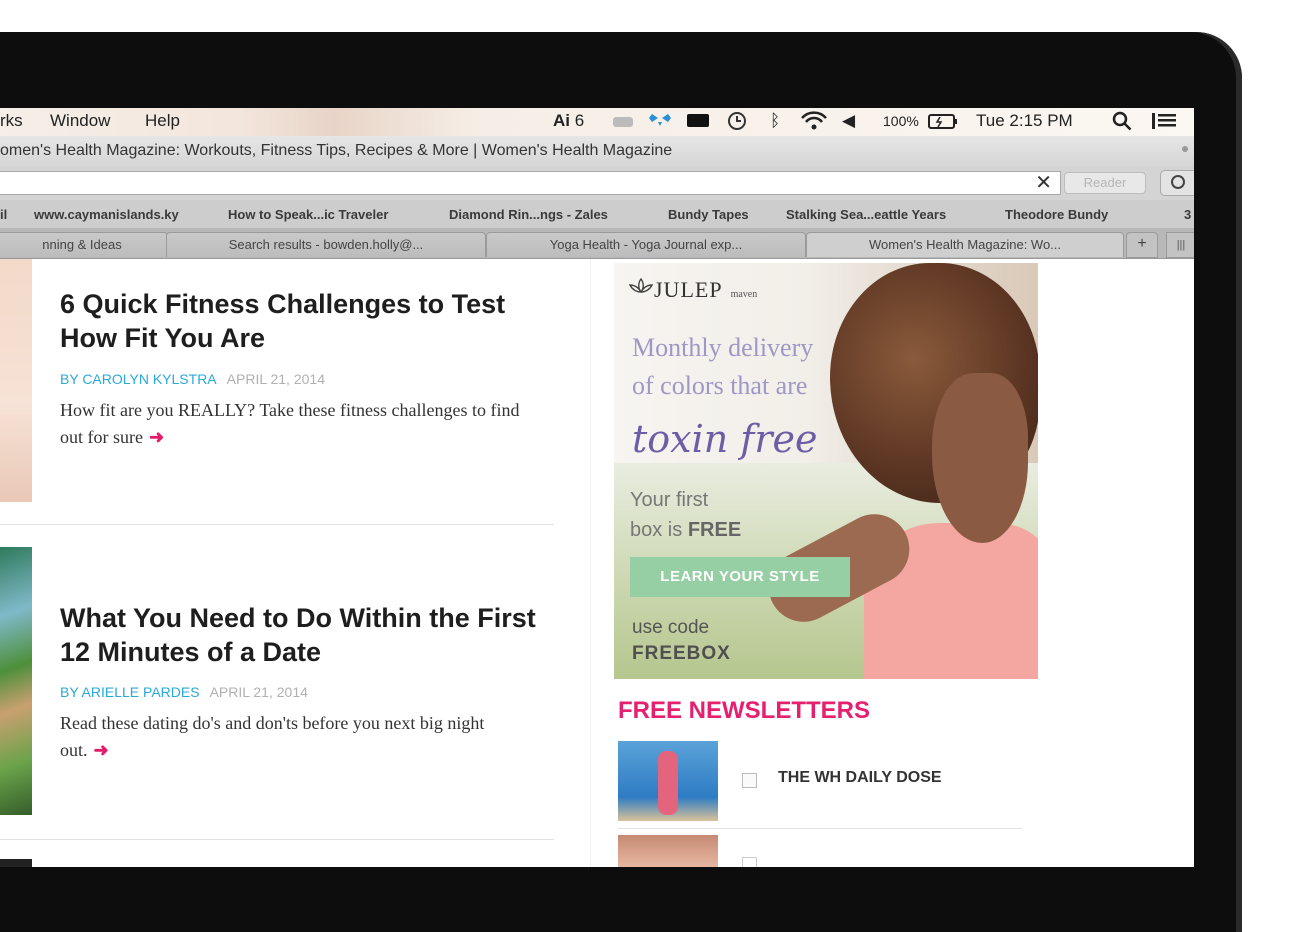 The height and width of the screenshot is (932, 1300). Describe the element at coordinates (722, 367) in the screenshot. I see `ad-headline: Monthly delivery of colors that are` at that location.